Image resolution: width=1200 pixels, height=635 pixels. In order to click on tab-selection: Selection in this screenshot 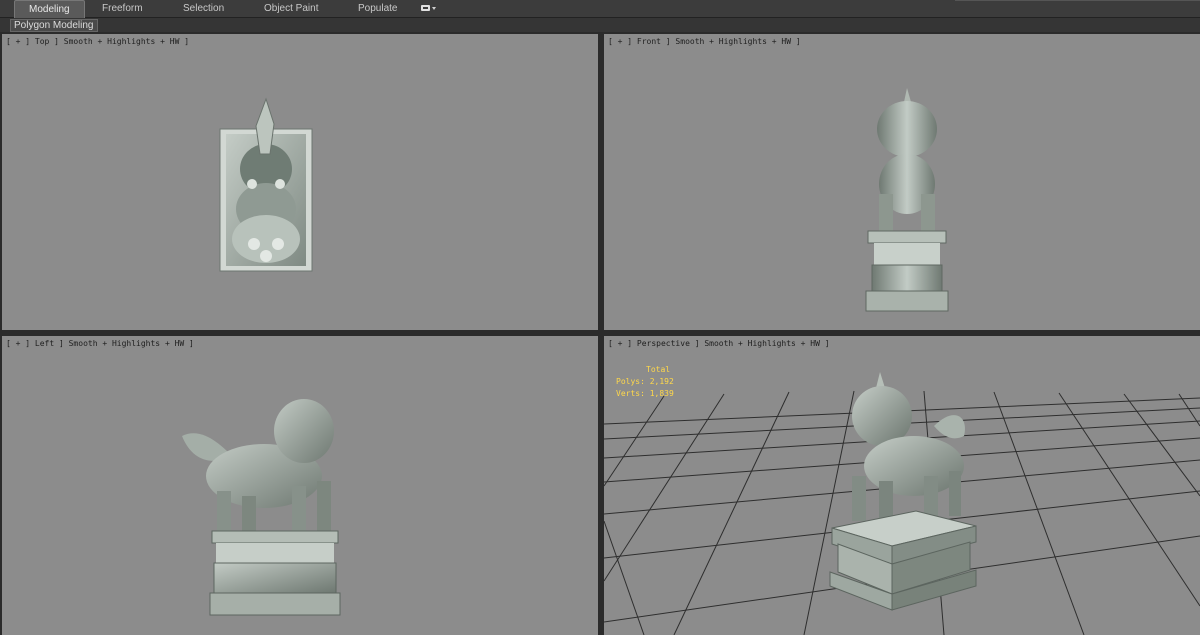, I will do `click(203, 9)`.